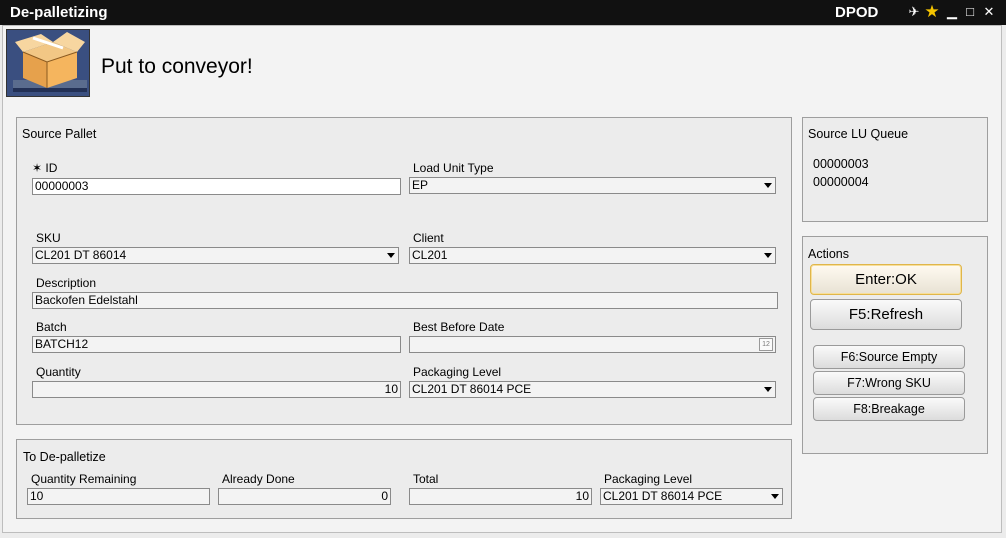 Image resolution: width=1006 pixels, height=538 pixels. I want to click on minimize-icon: ▁, so click(952, 12).